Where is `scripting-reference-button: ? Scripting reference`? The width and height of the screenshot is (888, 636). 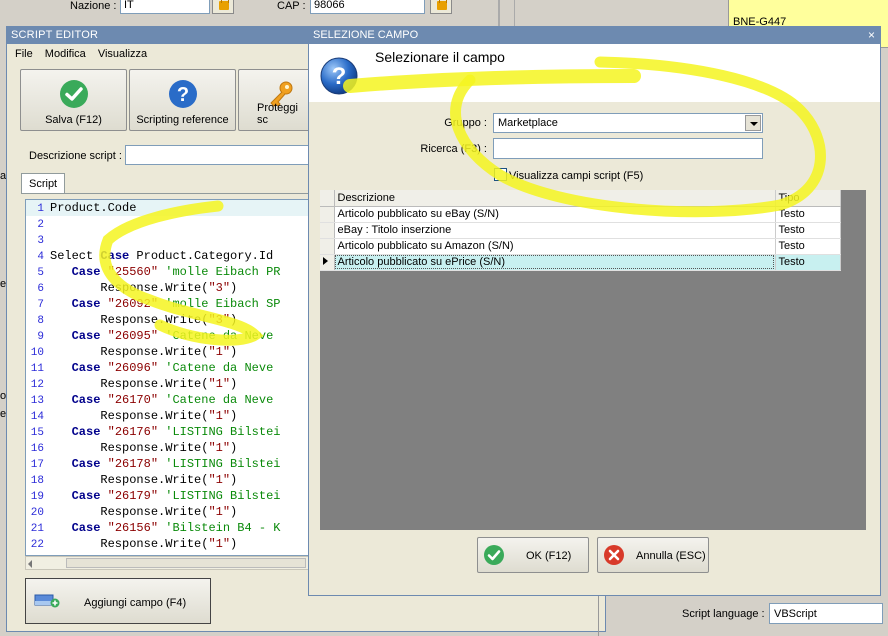 scripting-reference-button: ? Scripting reference is located at coordinates (182, 100).